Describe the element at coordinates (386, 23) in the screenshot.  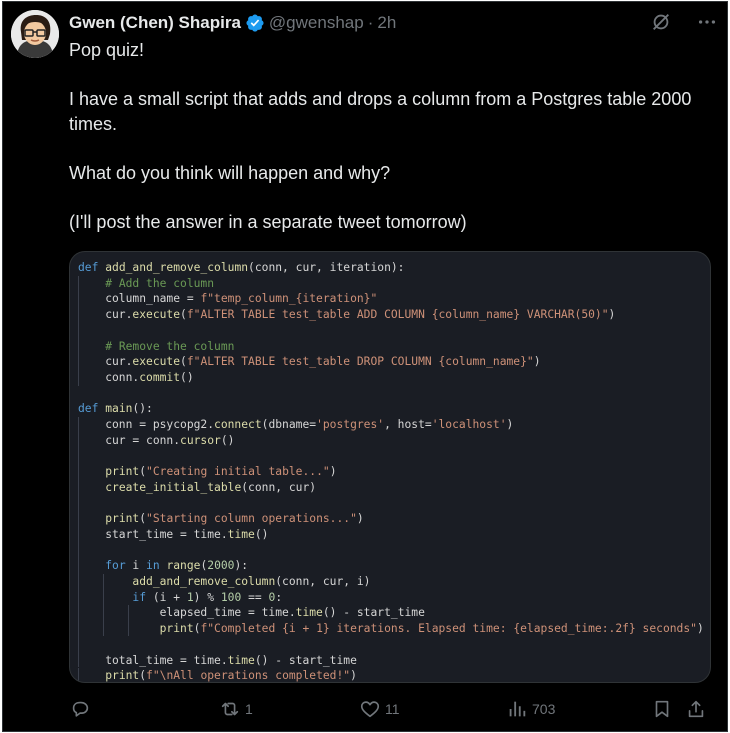
I see `timestamp: 2h` at that location.